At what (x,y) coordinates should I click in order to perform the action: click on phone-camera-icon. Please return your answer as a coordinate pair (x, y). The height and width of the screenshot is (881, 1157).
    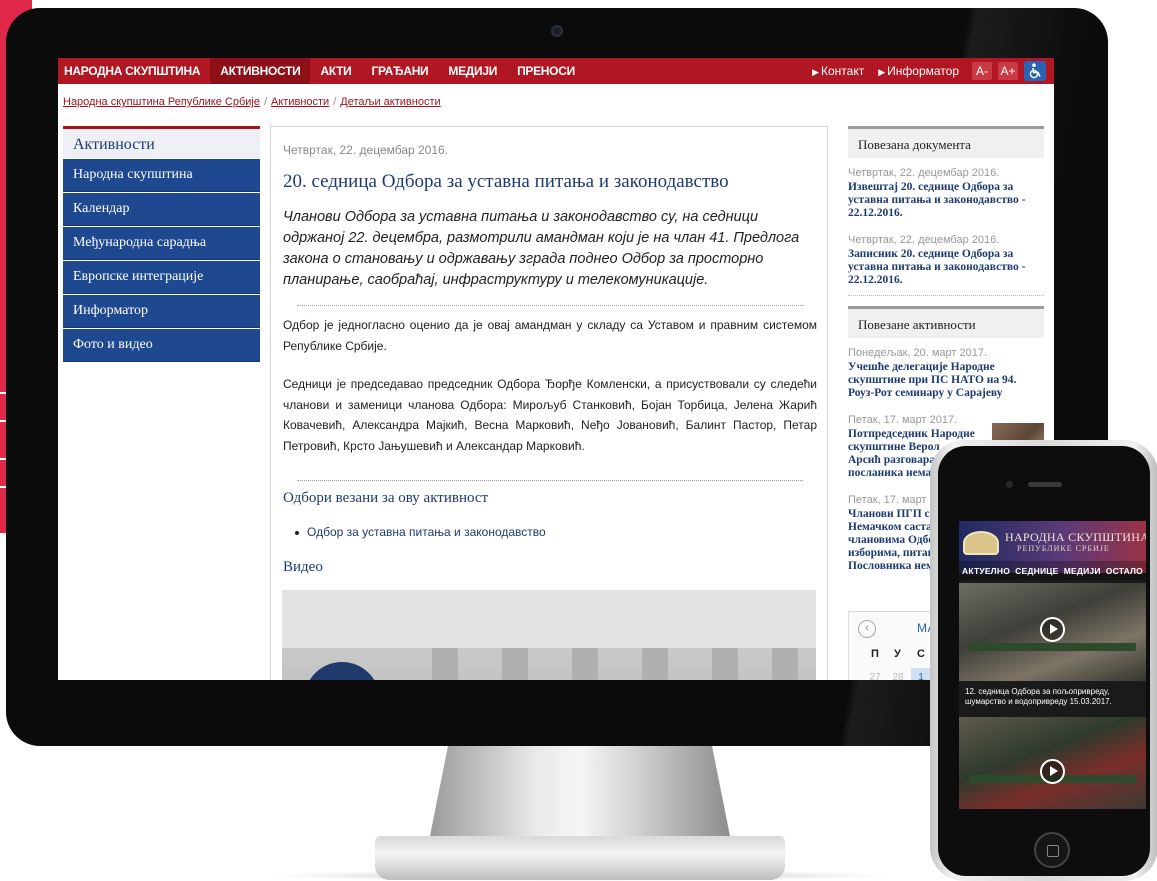
    Looking at the image, I should click on (1009, 484).